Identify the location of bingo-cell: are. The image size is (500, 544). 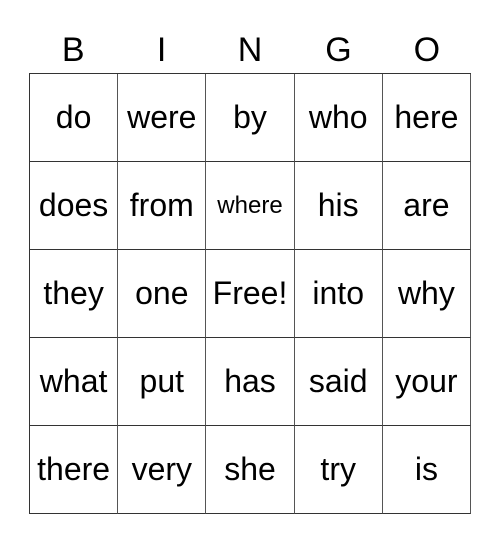
(426, 206).